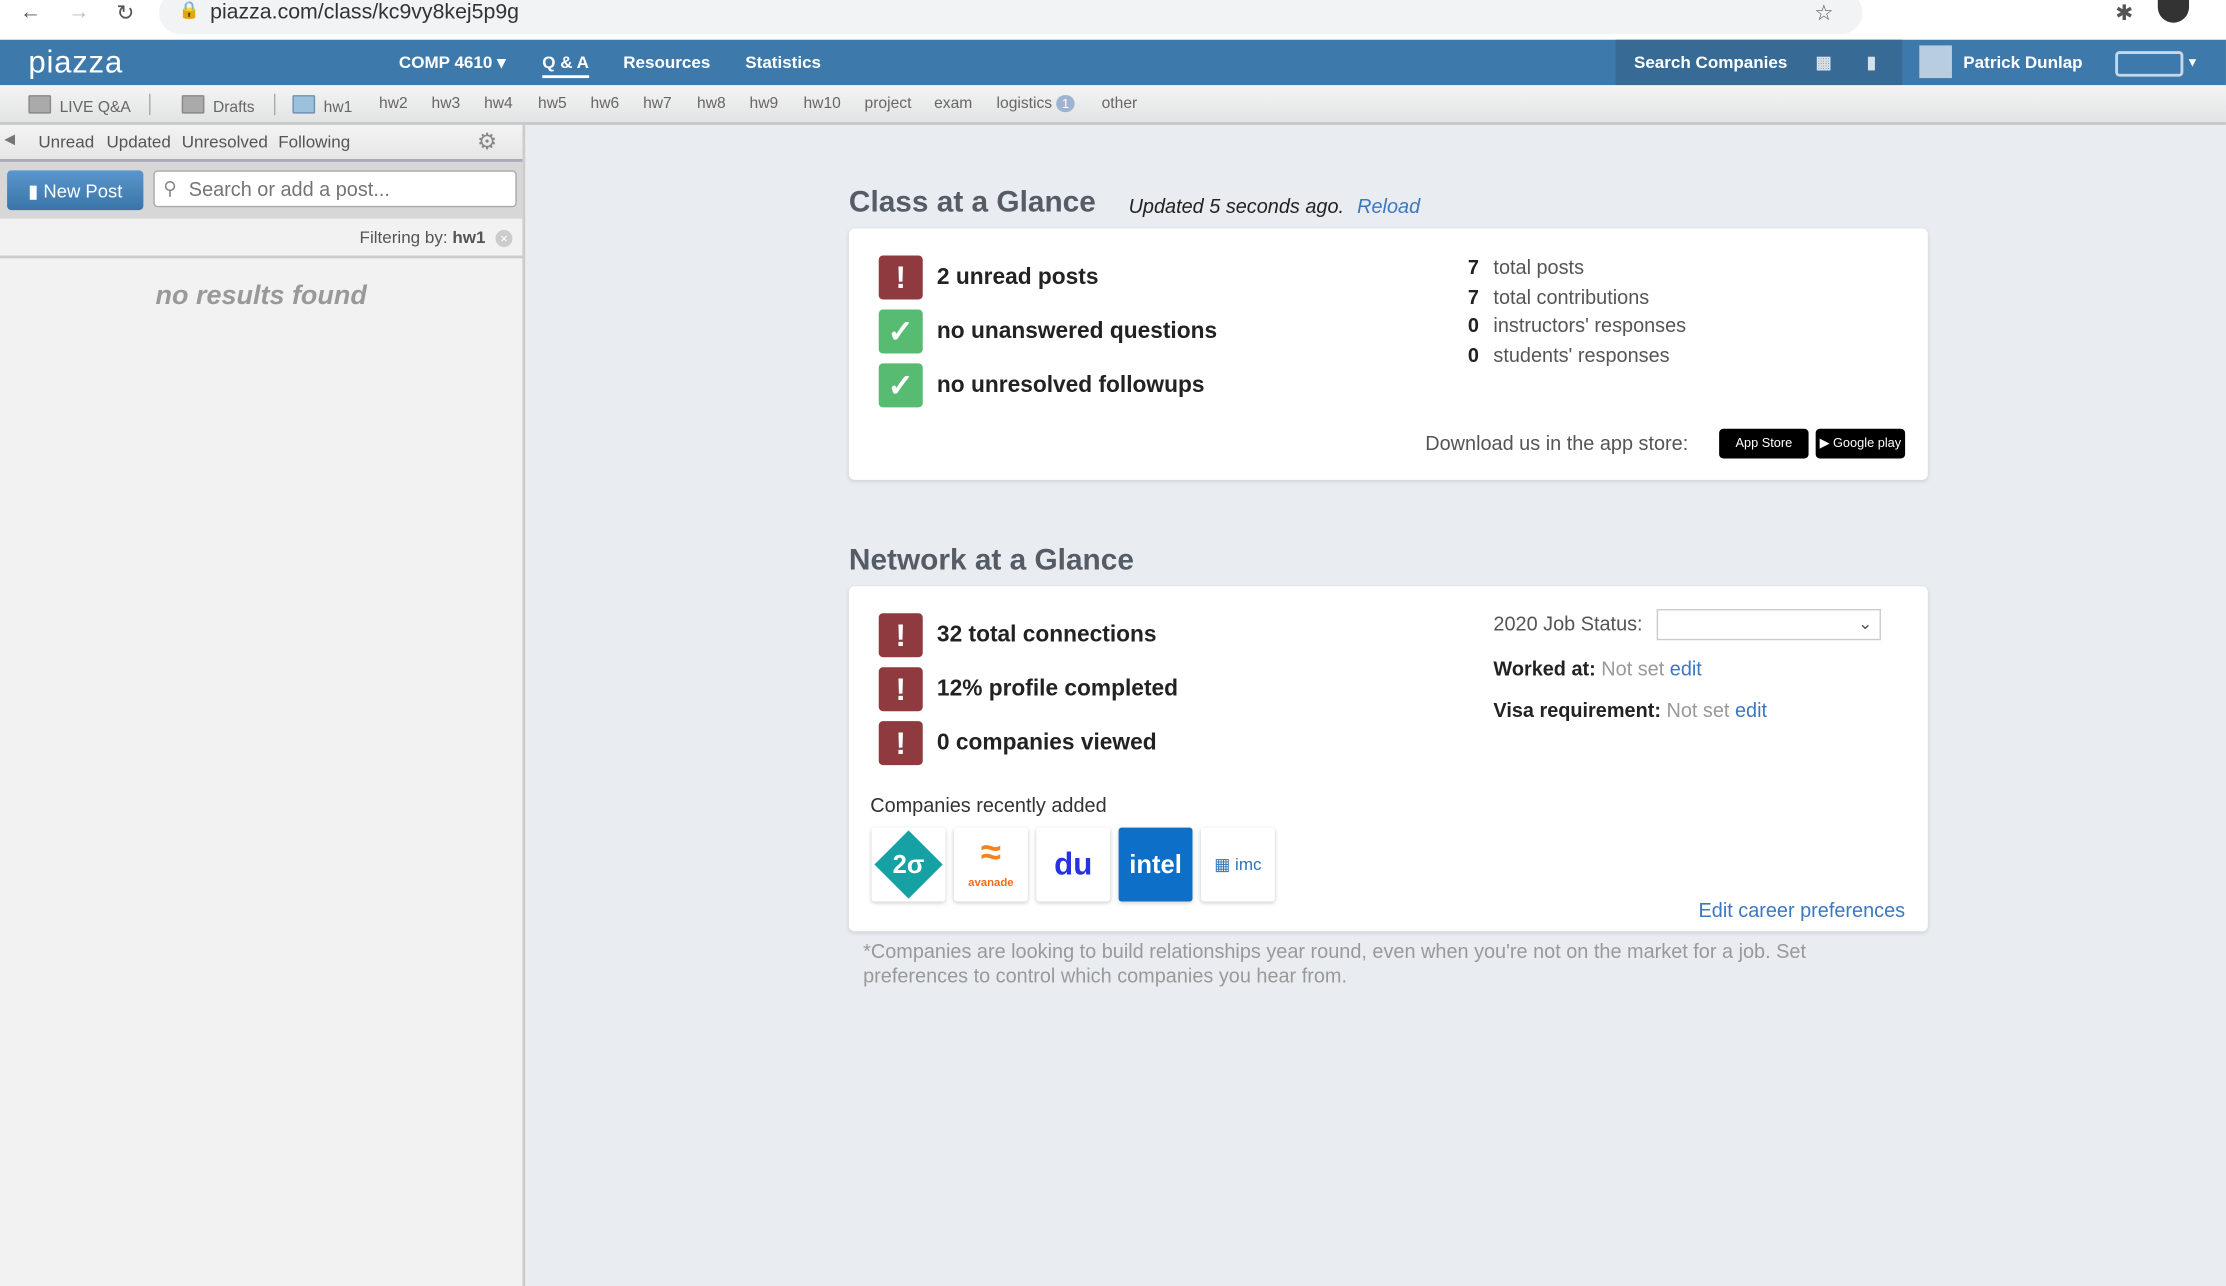 This screenshot has height=1286, width=2226. What do you see at coordinates (1768, 625) in the screenshot?
I see `job-status-select: ⌄` at bounding box center [1768, 625].